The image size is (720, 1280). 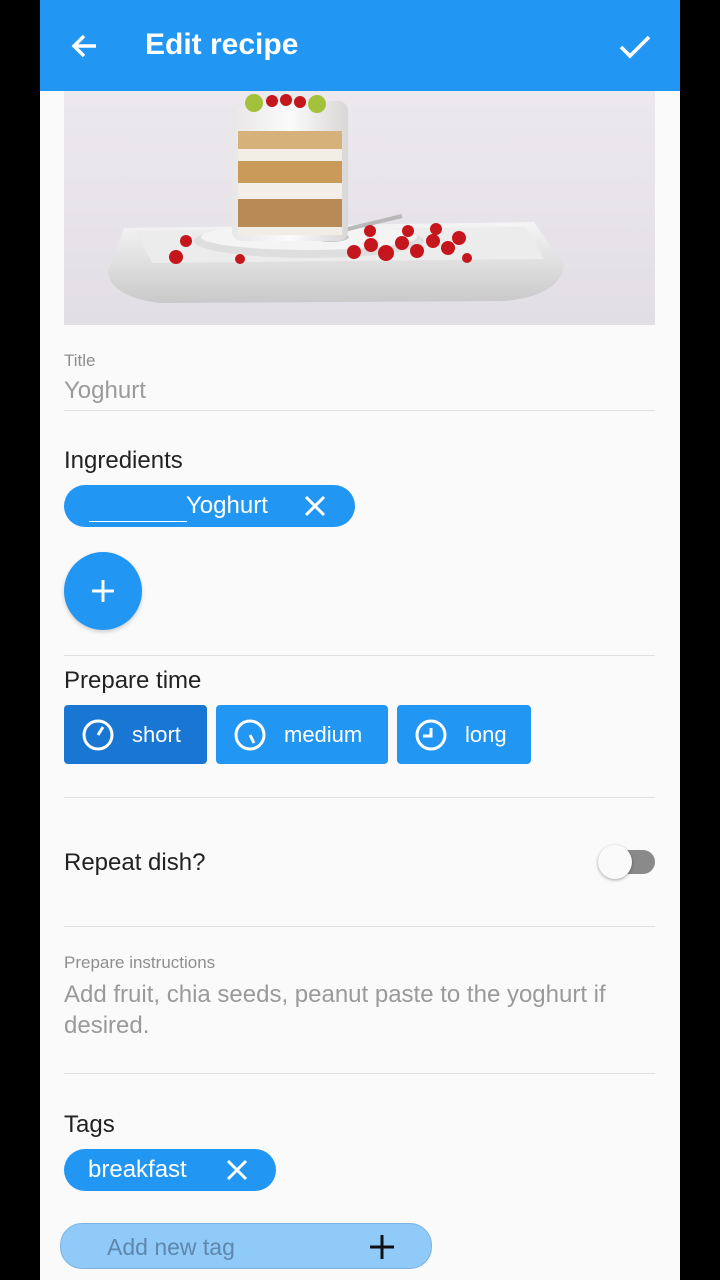 What do you see at coordinates (615, 862) in the screenshot?
I see `repeat-dish-switch-thumb` at bounding box center [615, 862].